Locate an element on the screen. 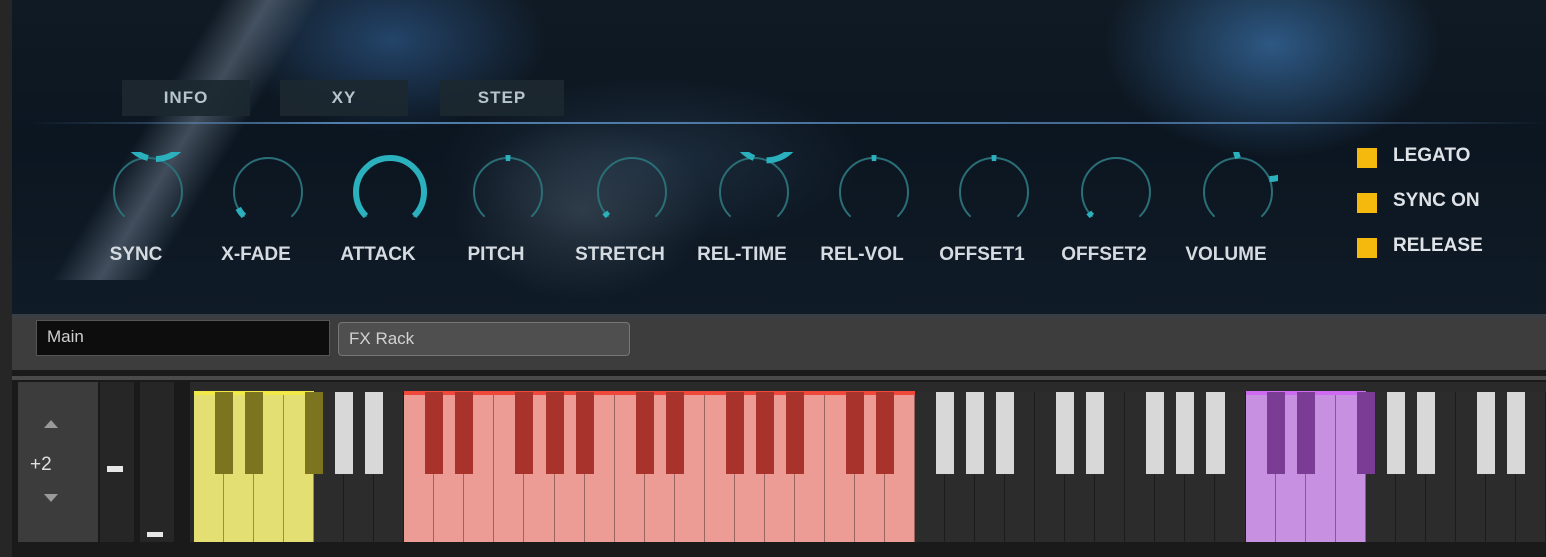 The image size is (1546, 557). octave-down-arrow-icon is located at coordinates (51, 498).